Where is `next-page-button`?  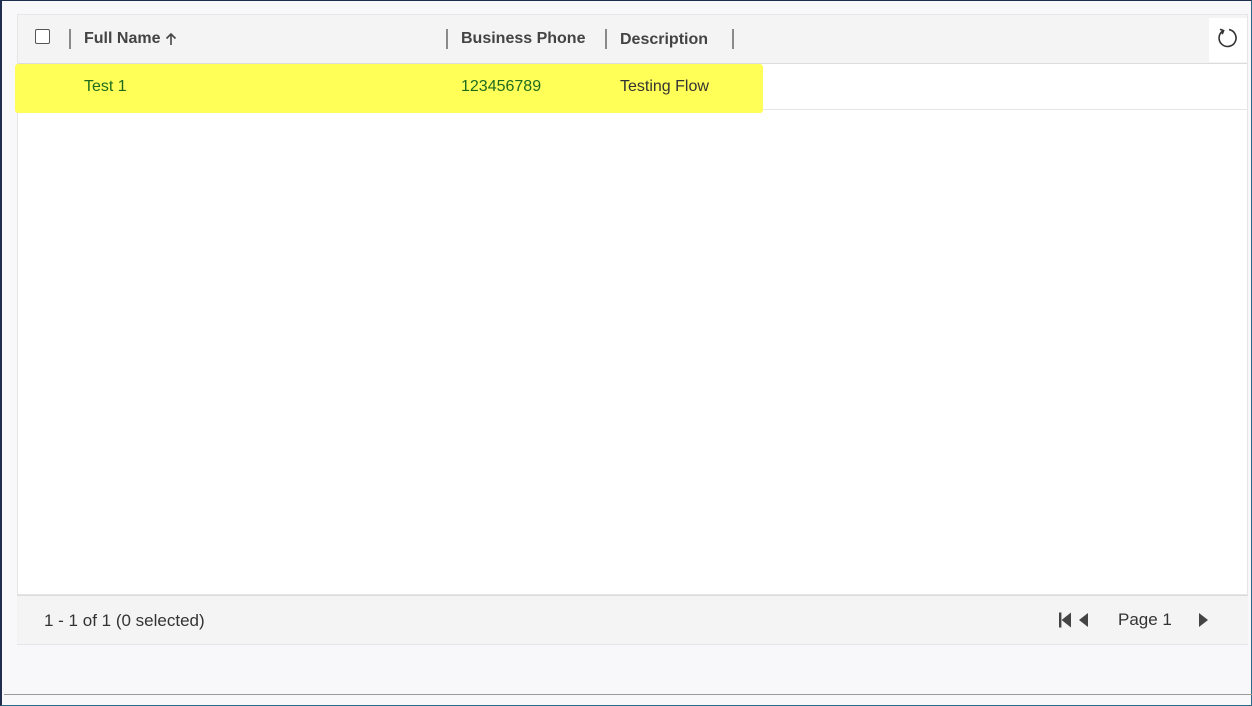 next-page-button is located at coordinates (1203, 622).